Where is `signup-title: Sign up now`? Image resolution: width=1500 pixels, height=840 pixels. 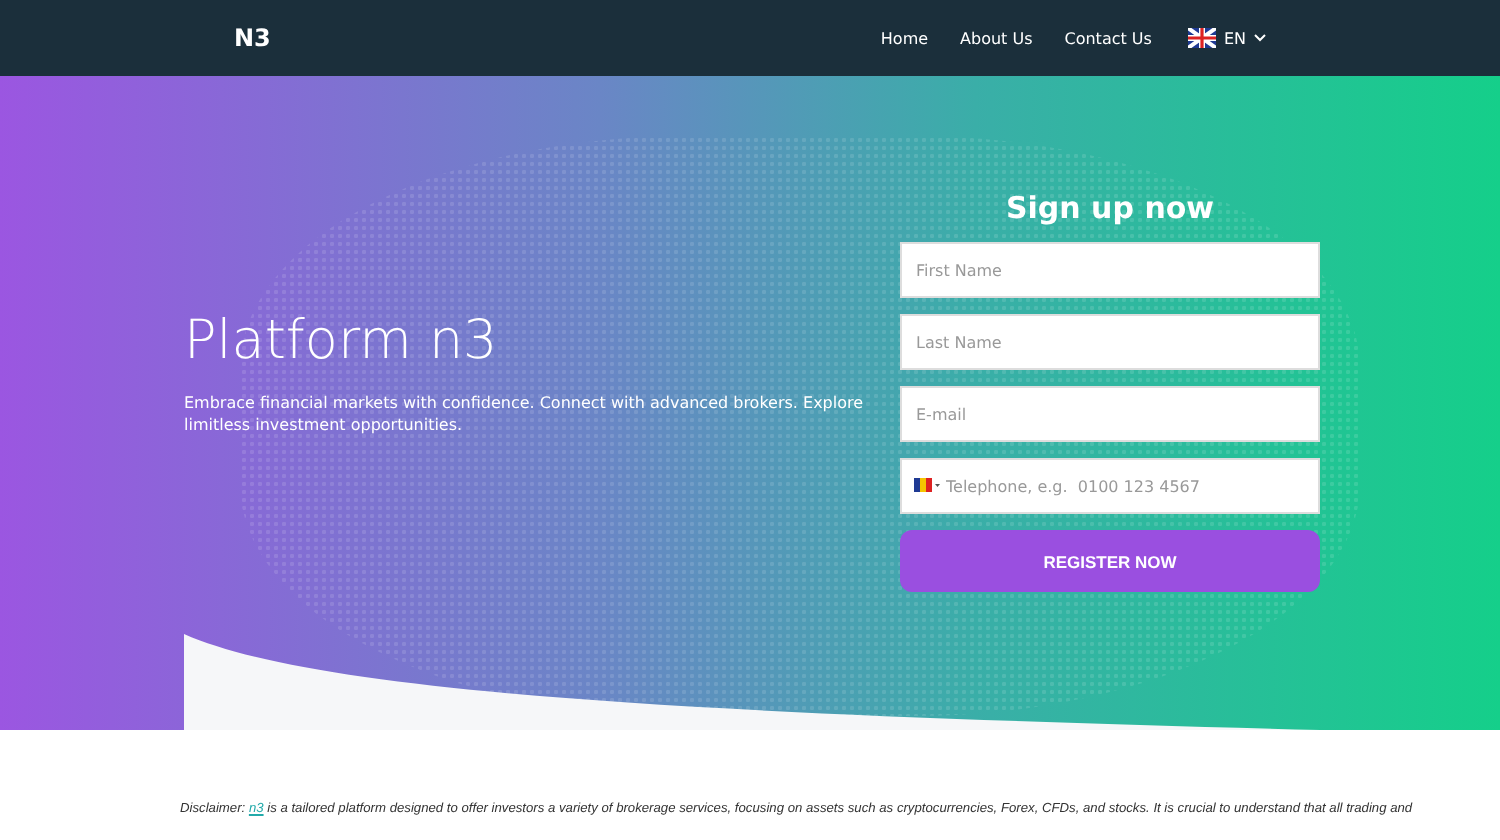 signup-title: Sign up now is located at coordinates (1110, 208).